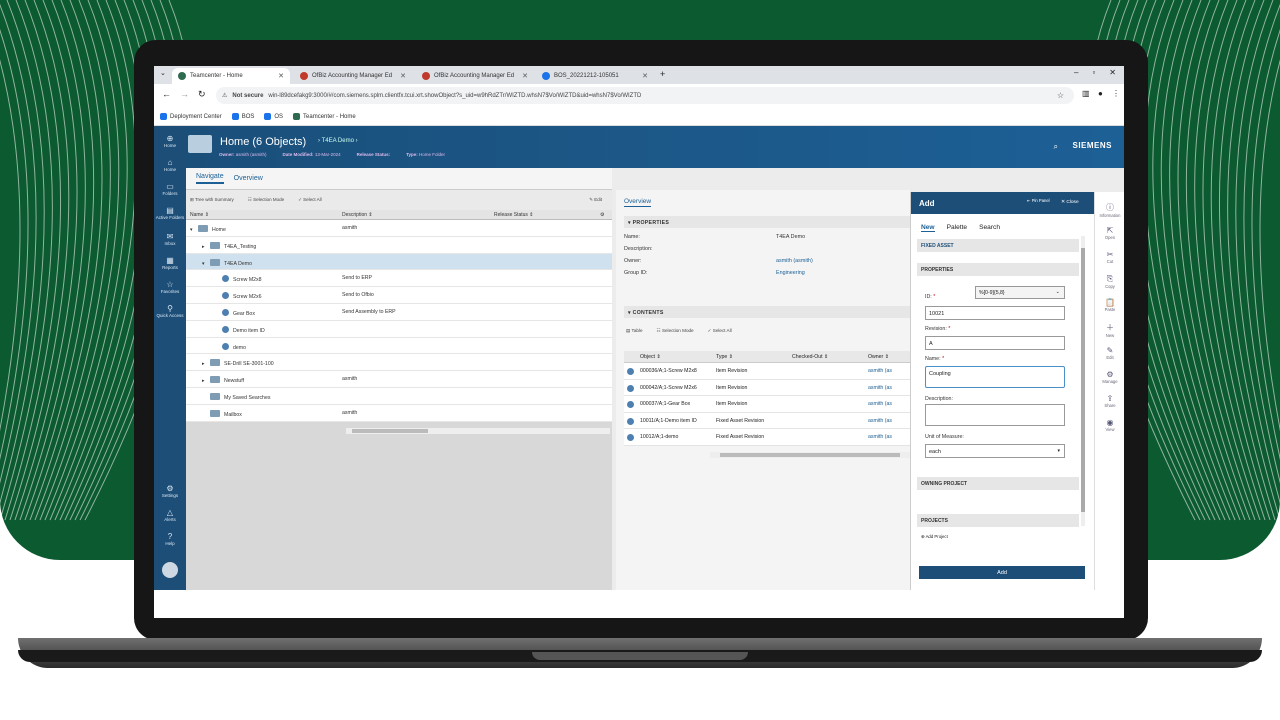 Image resolution: width=1280 pixels, height=720 pixels. Describe the element at coordinates (399, 295) in the screenshot. I see `table-row: Screw M2x6 Send to Ofbio` at that location.